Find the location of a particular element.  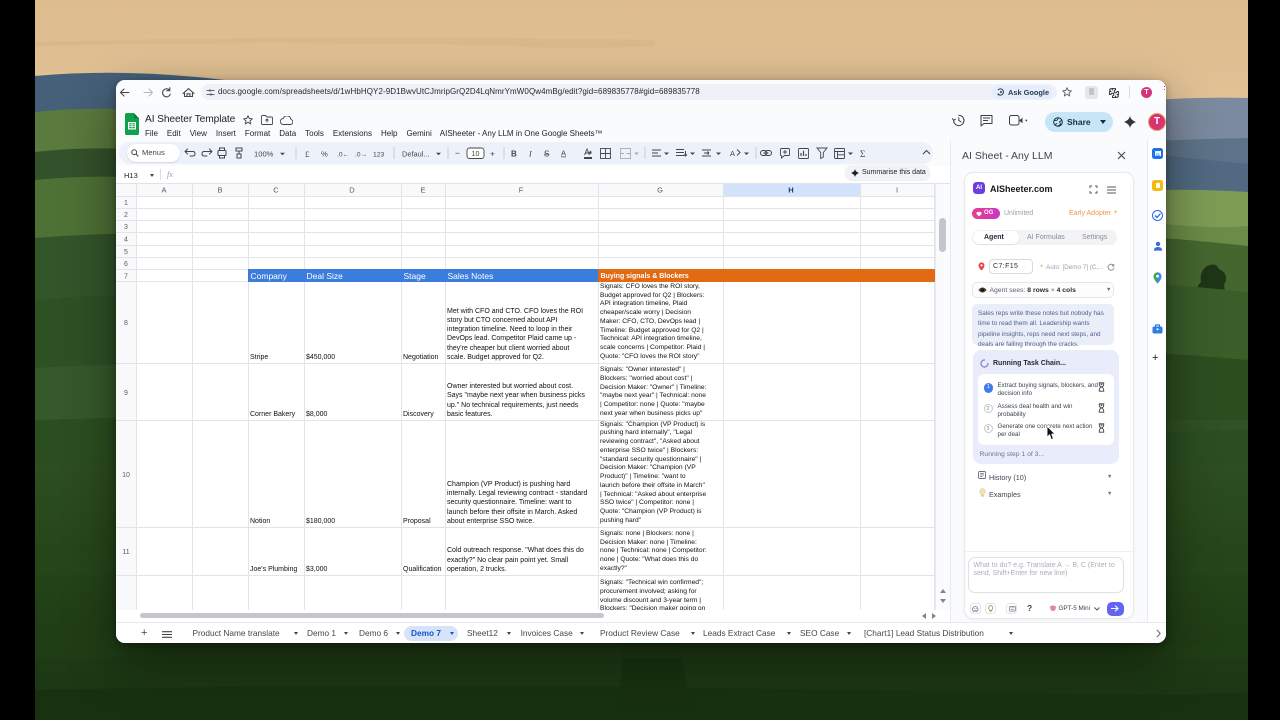

svg-text: 2 is located at coordinates (126, 215).